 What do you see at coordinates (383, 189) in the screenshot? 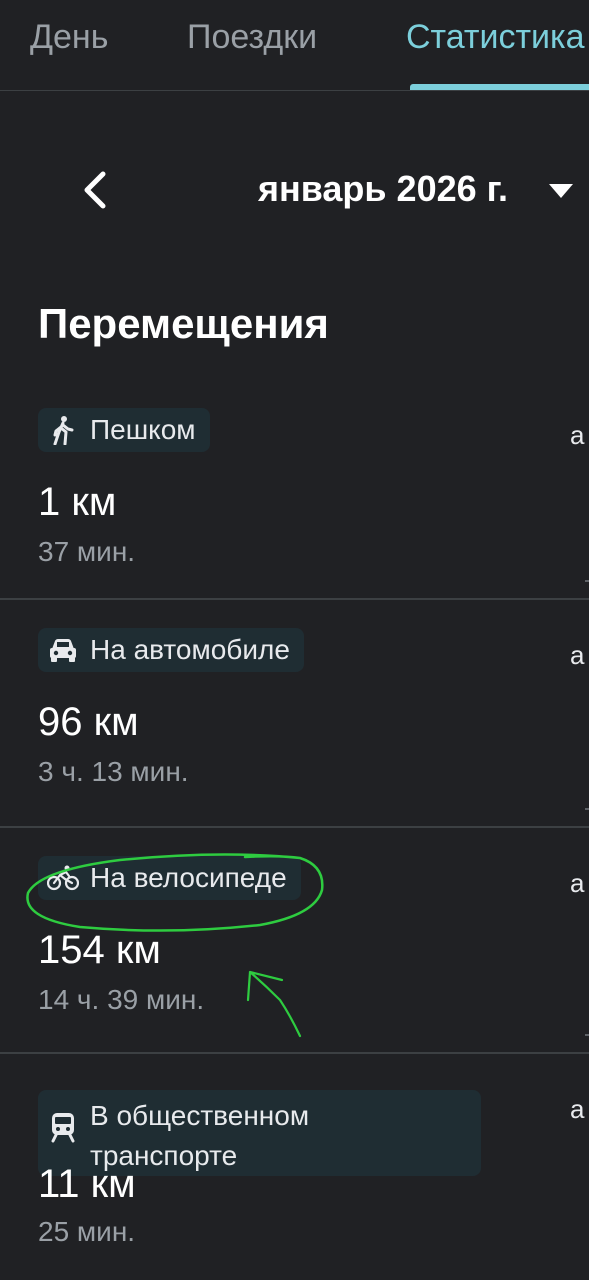
I see `month-label: январь 2026 г.` at bounding box center [383, 189].